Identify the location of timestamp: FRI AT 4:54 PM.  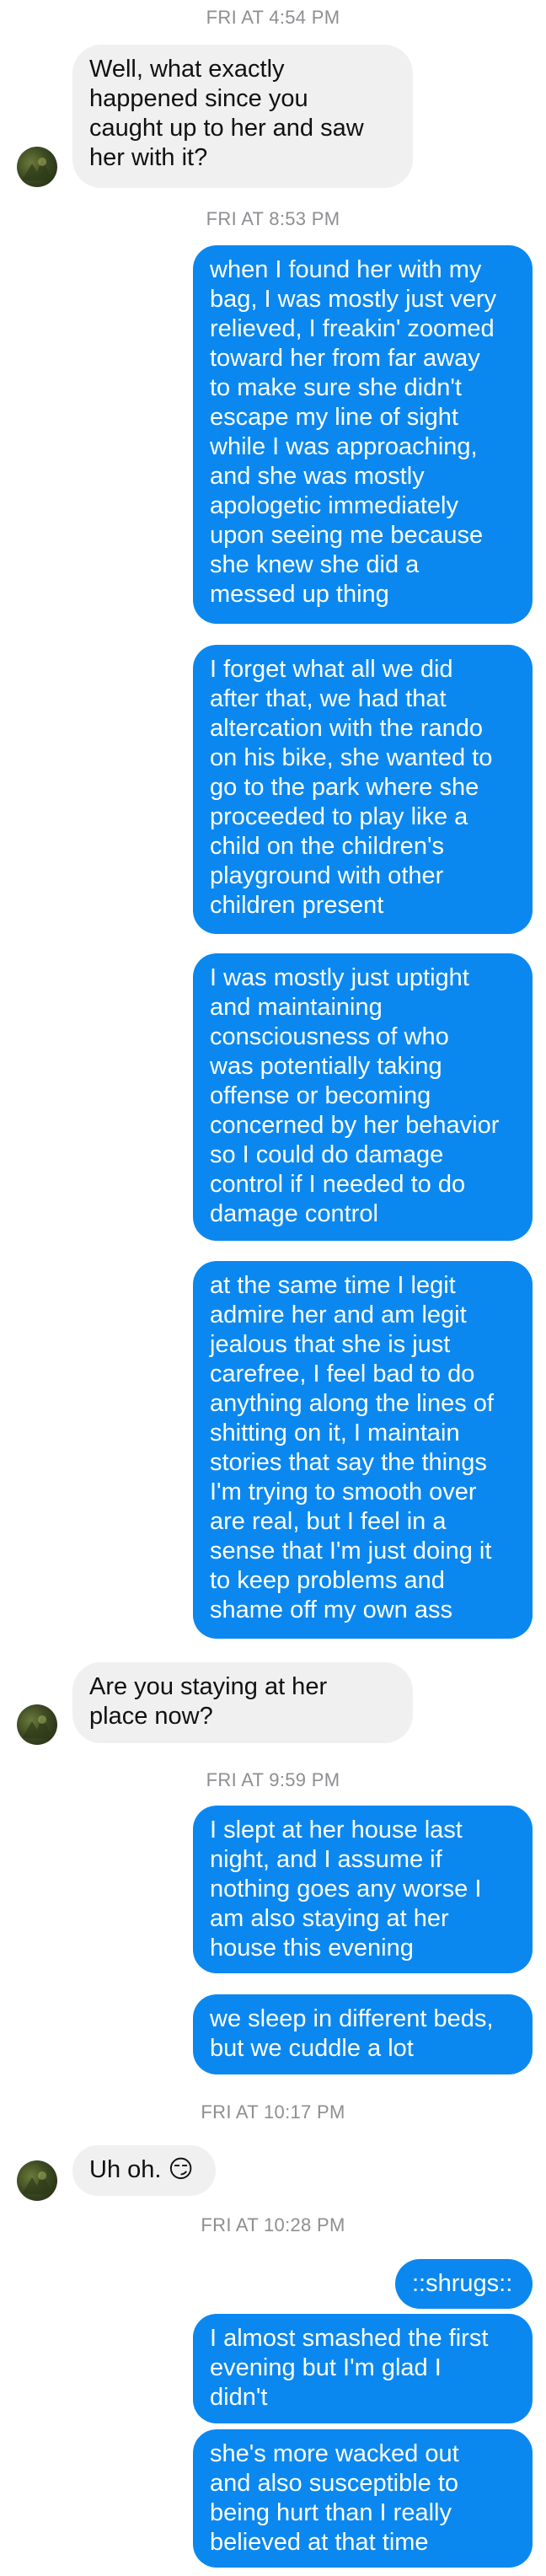
(273, 17).